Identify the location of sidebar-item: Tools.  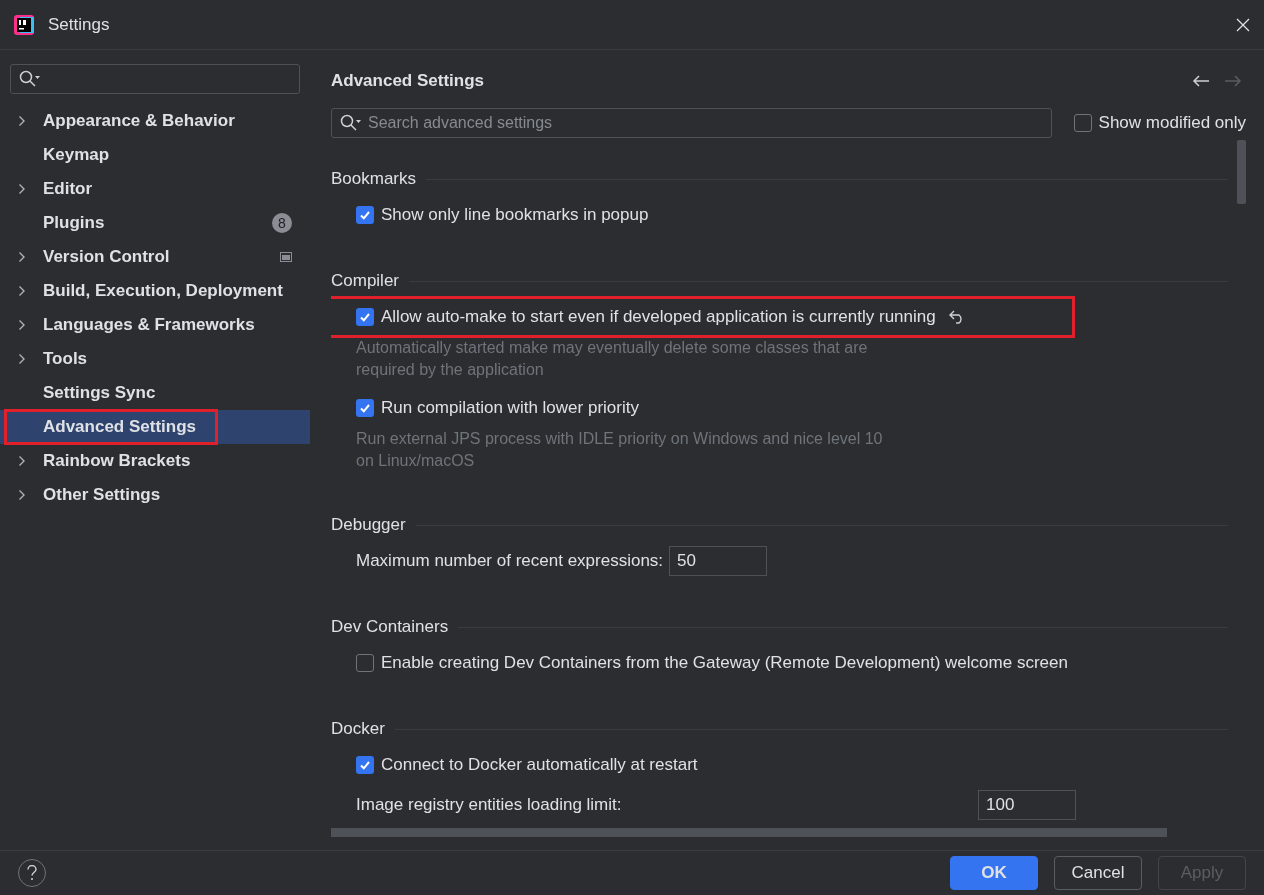
(155, 359).